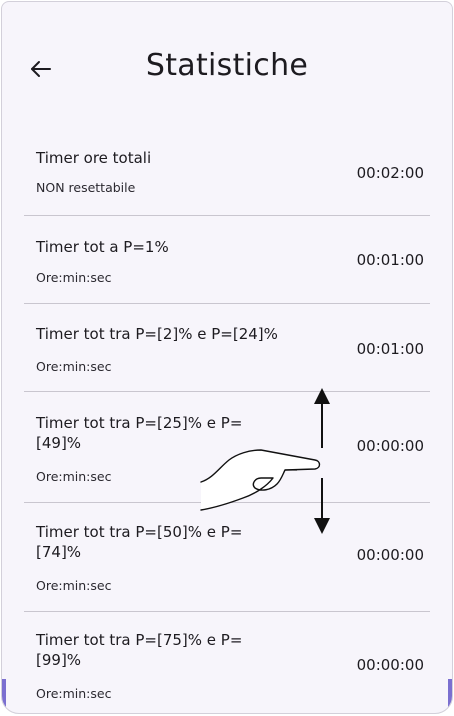  Describe the element at coordinates (227, 260) in the screenshot. I see `stat-row-p1: Timer tot a P=1% Ore:min:sec 00:01:00` at that location.